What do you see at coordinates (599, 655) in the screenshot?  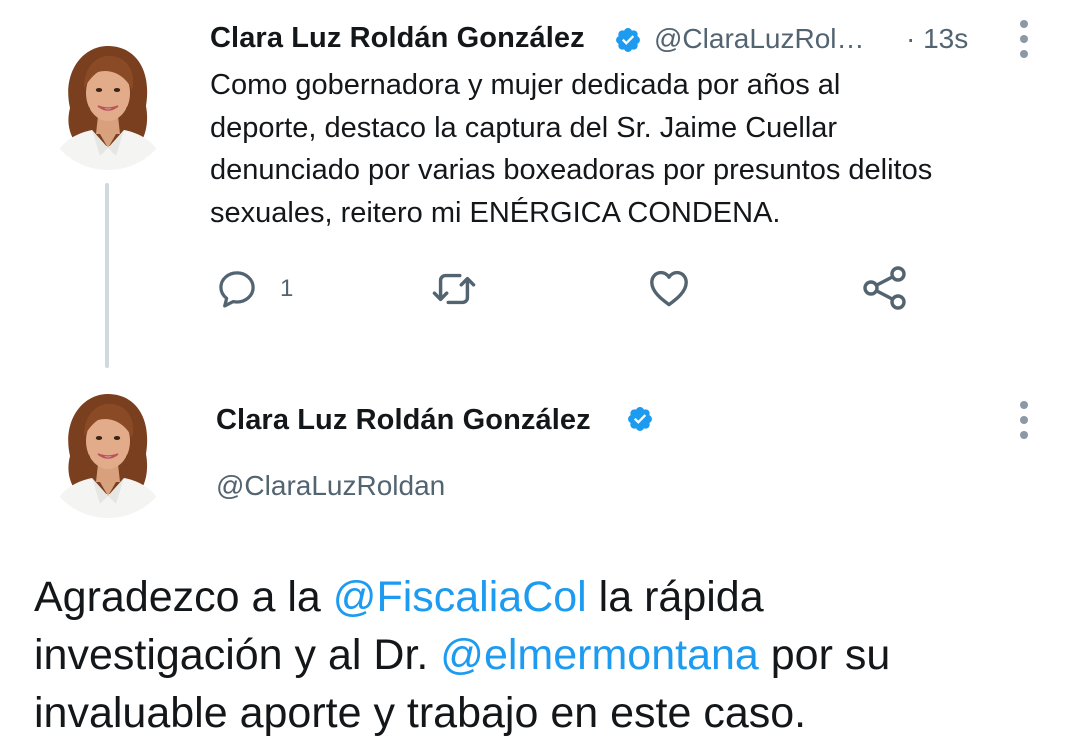 I see `mention-link: @elmermontana` at bounding box center [599, 655].